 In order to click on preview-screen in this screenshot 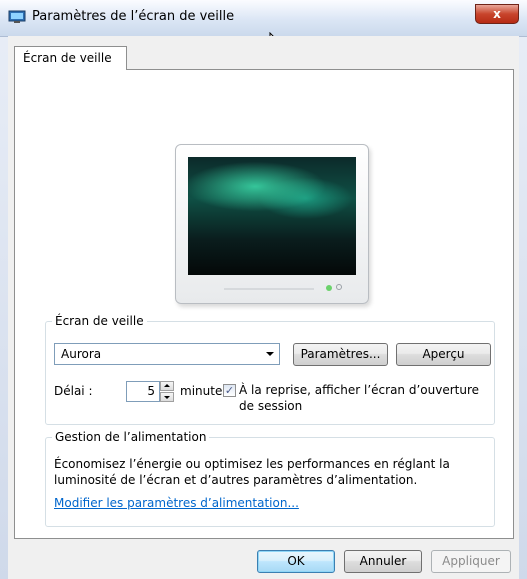, I will do `click(272, 216)`.